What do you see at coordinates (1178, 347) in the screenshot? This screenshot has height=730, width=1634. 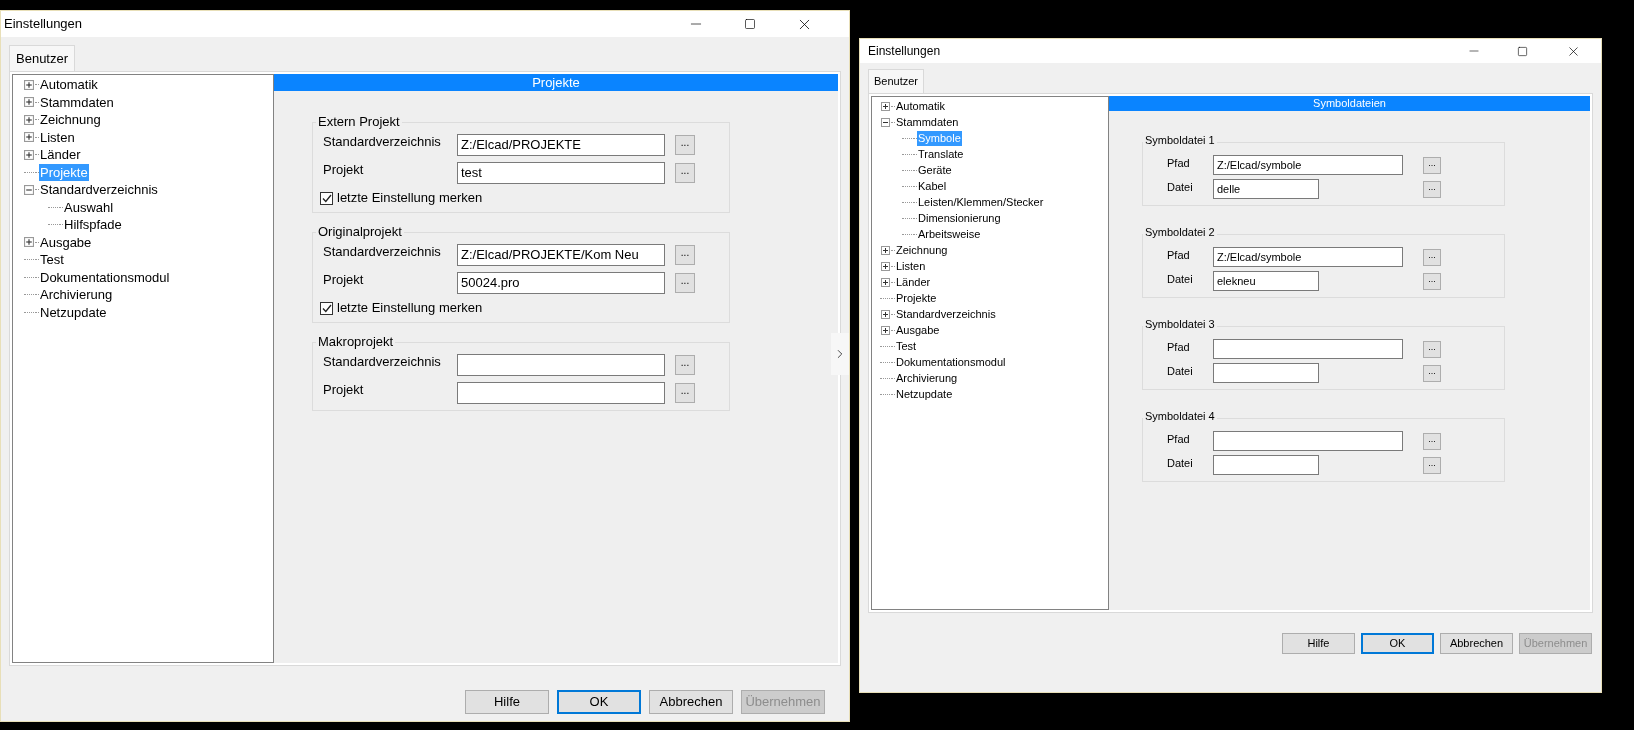 I see `field-label: Pfad` at bounding box center [1178, 347].